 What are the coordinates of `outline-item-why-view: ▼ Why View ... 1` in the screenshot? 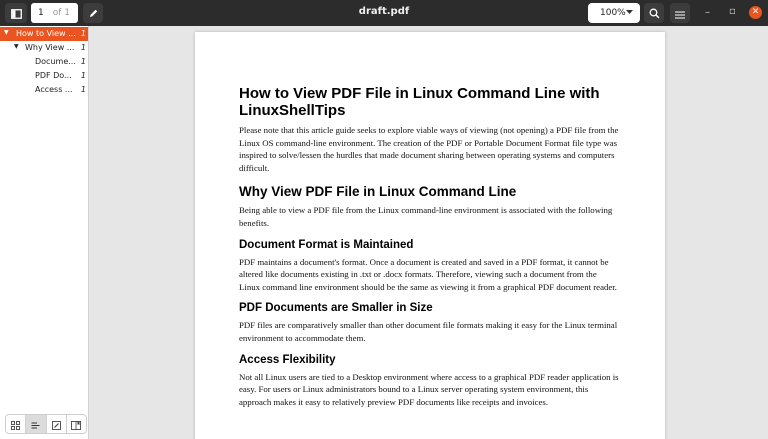 It's located at (44, 48).